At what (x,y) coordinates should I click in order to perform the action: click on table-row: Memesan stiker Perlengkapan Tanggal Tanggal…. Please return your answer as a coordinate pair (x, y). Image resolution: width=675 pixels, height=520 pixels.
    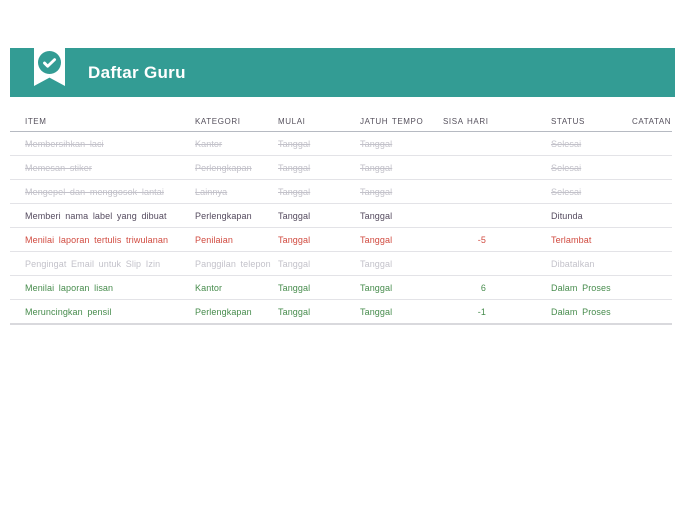
    Looking at the image, I should click on (341, 168).